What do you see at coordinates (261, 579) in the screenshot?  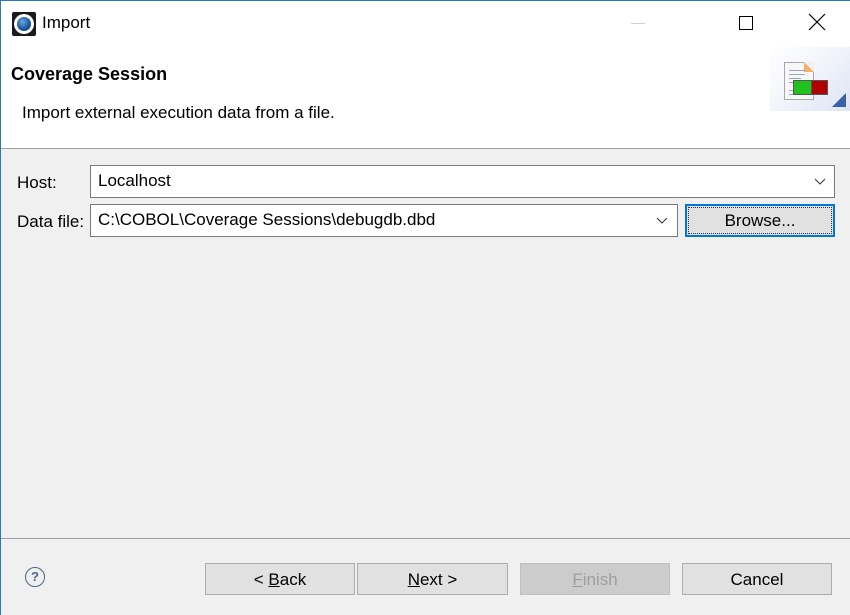 I see `back-prefix: <` at bounding box center [261, 579].